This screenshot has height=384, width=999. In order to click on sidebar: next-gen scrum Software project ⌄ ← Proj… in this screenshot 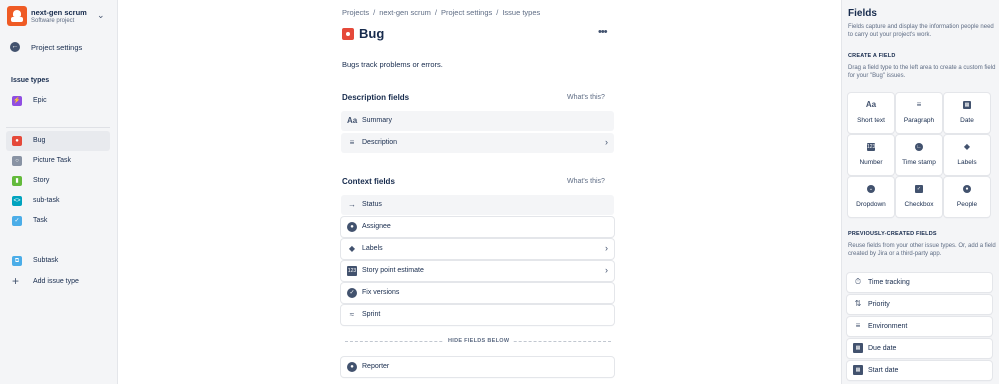, I will do `click(59, 192)`.